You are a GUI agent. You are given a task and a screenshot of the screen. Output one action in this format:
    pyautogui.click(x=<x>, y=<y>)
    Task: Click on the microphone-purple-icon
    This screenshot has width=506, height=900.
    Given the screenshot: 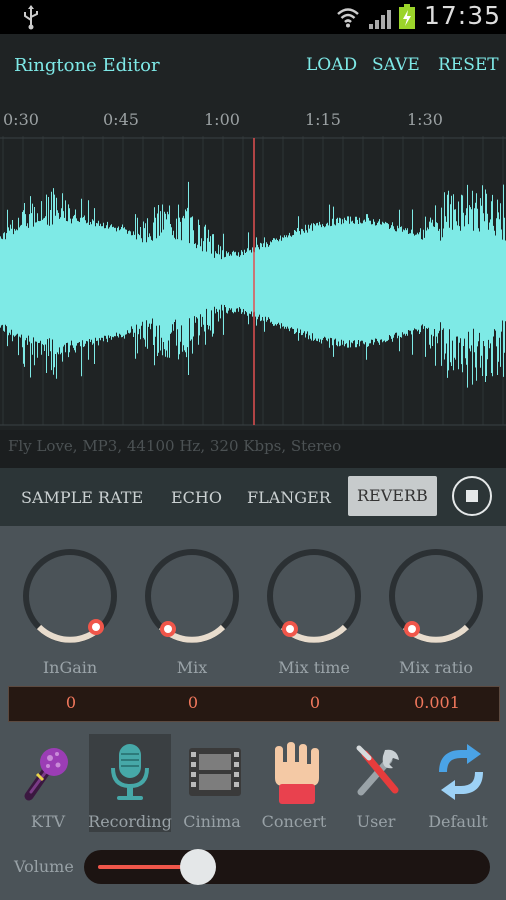 What is the action you would take?
    pyautogui.click(x=46, y=774)
    